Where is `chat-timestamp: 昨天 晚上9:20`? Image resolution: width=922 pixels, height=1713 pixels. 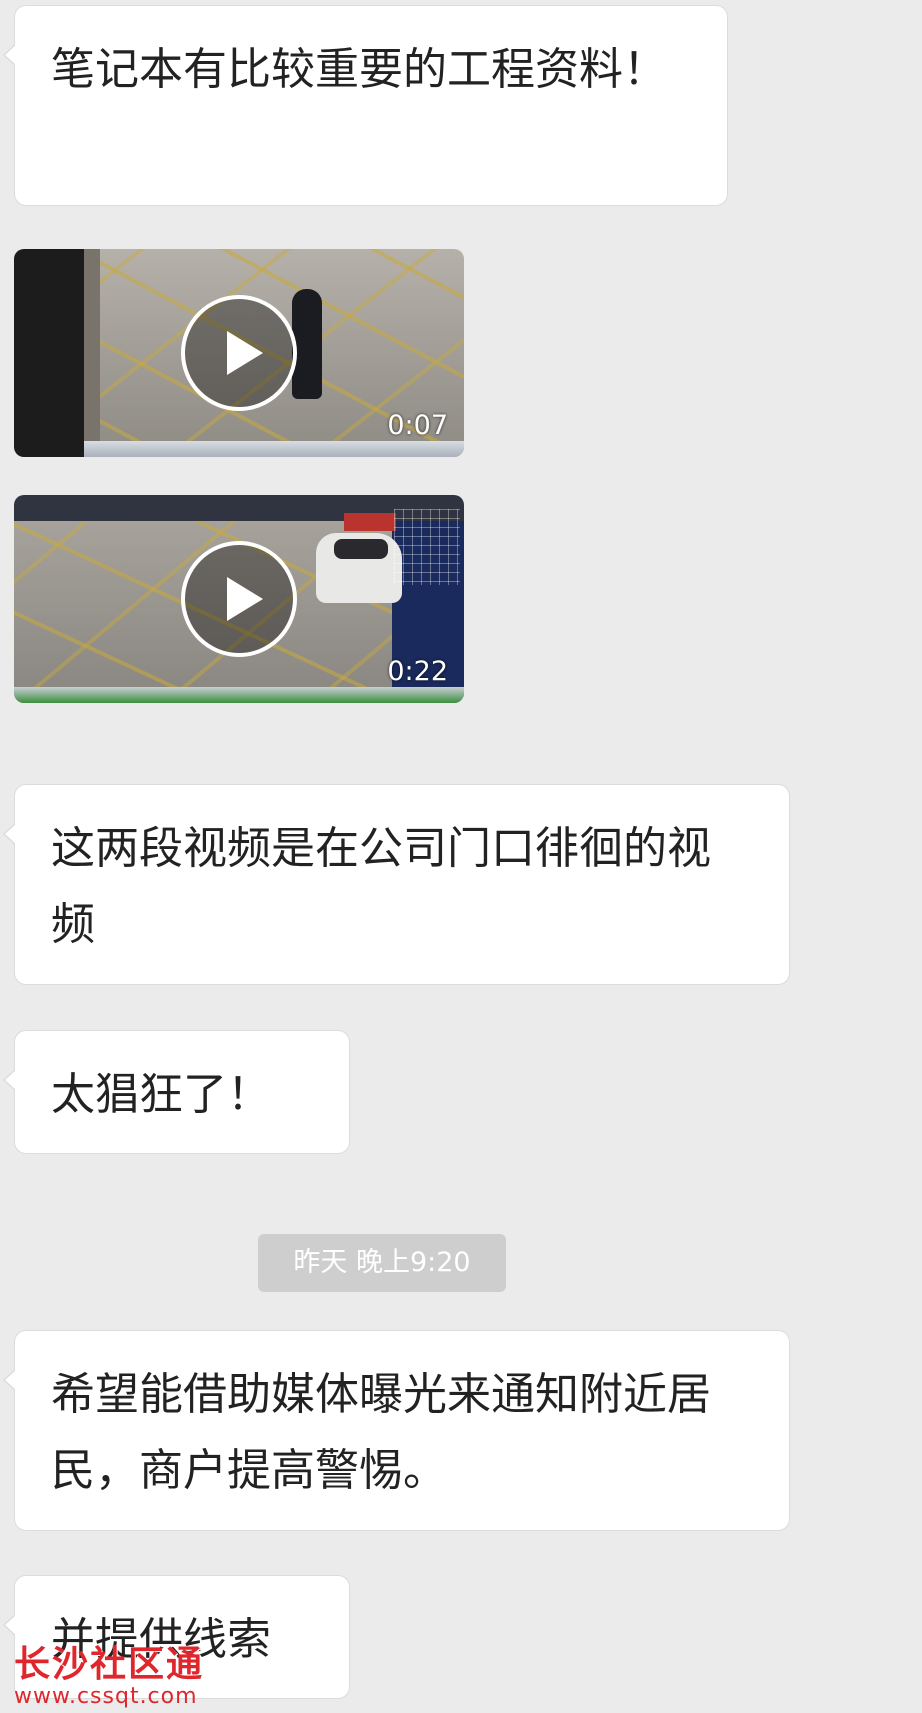
chat-timestamp: 昨天 晚上9:20 is located at coordinates (382, 1263).